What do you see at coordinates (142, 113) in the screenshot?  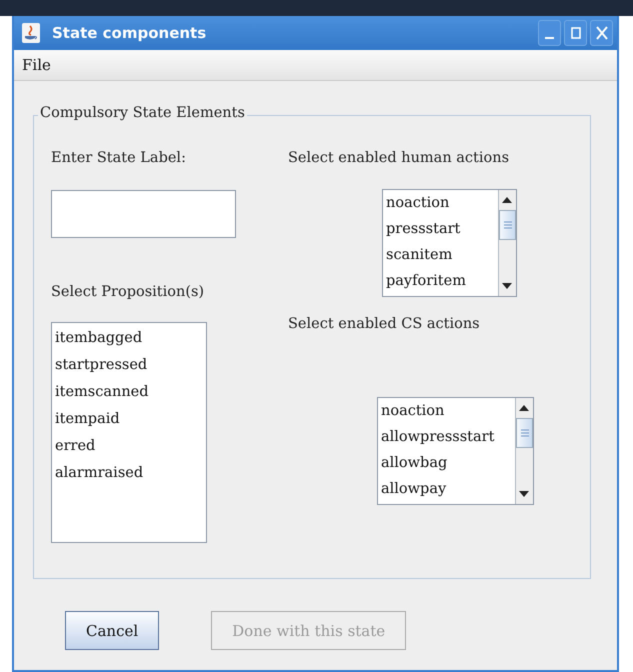 I see `group-title: Compulsory State Elements` at bounding box center [142, 113].